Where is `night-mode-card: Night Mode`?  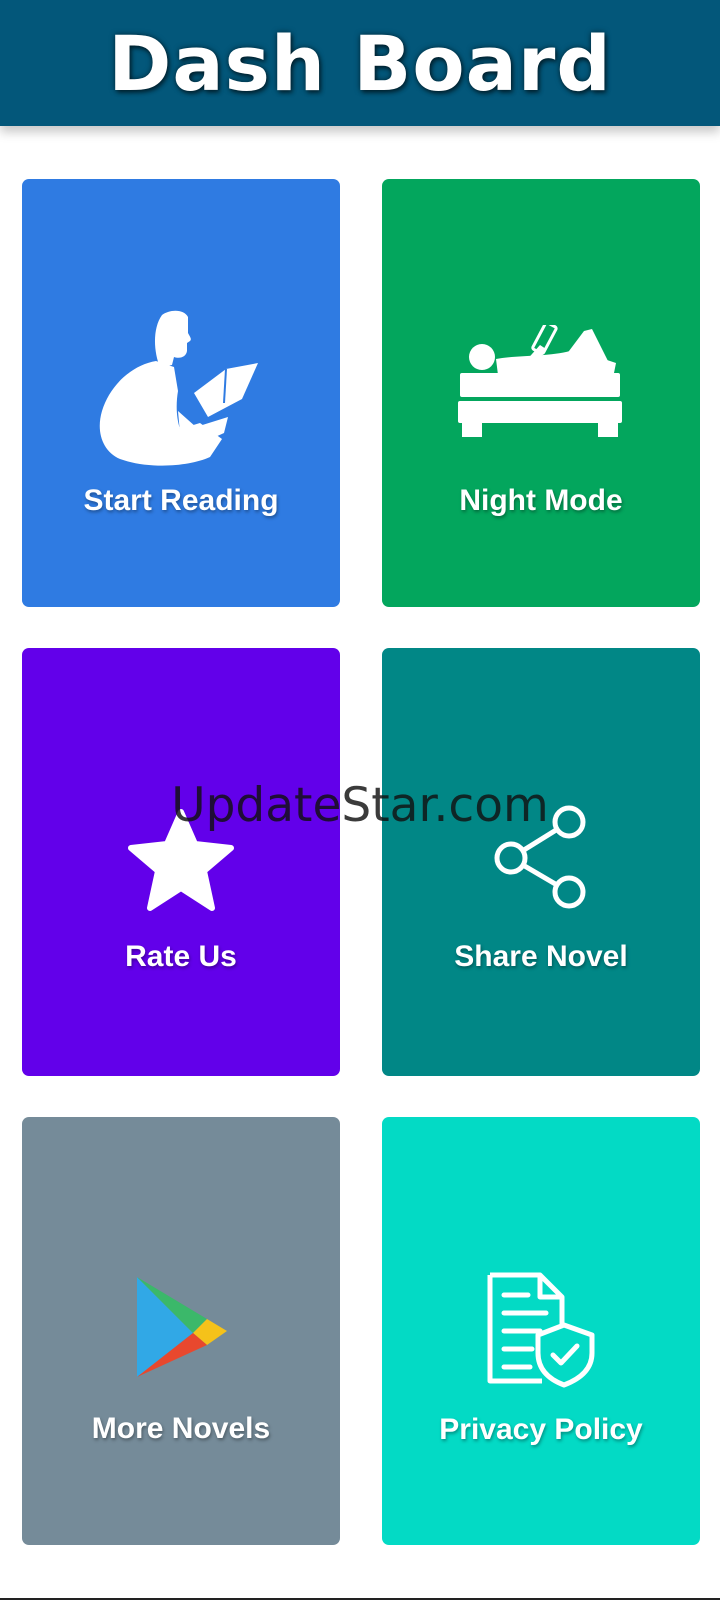
night-mode-card: Night Mode is located at coordinates (541, 393).